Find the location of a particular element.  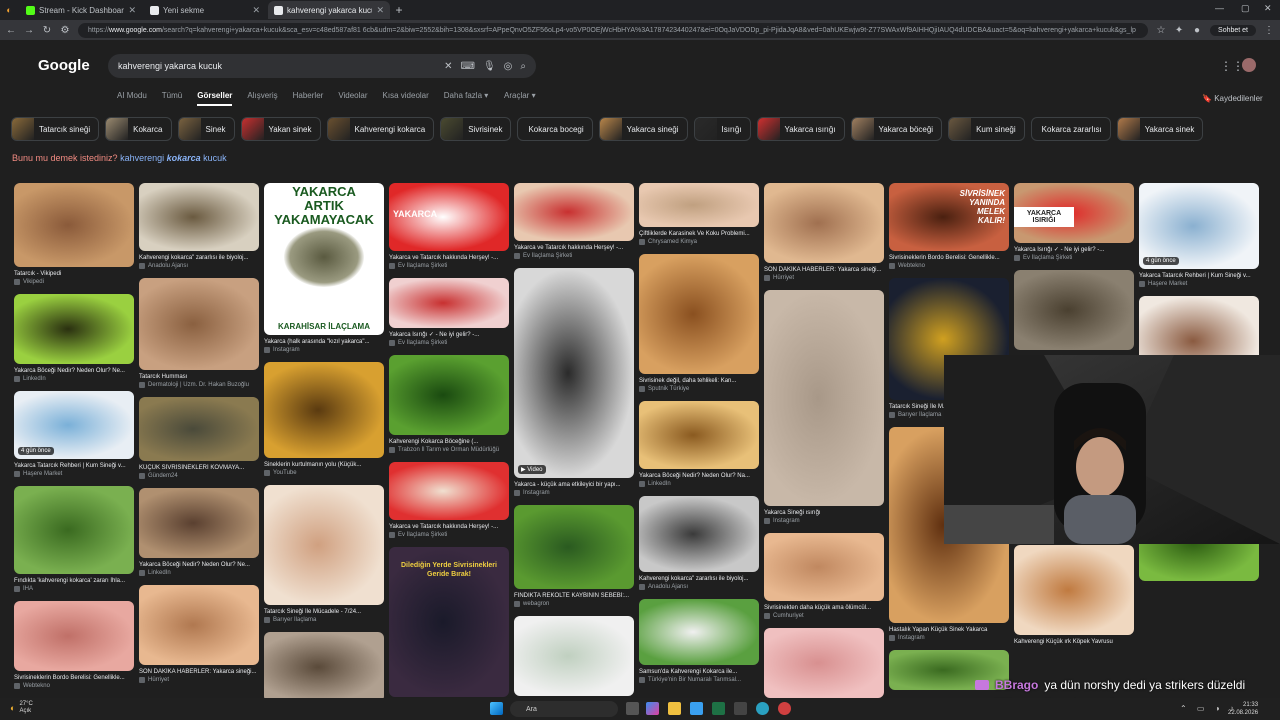

browser-tab: kahverengi yakarca kucuk - Google ✕ is located at coordinates (329, 10).